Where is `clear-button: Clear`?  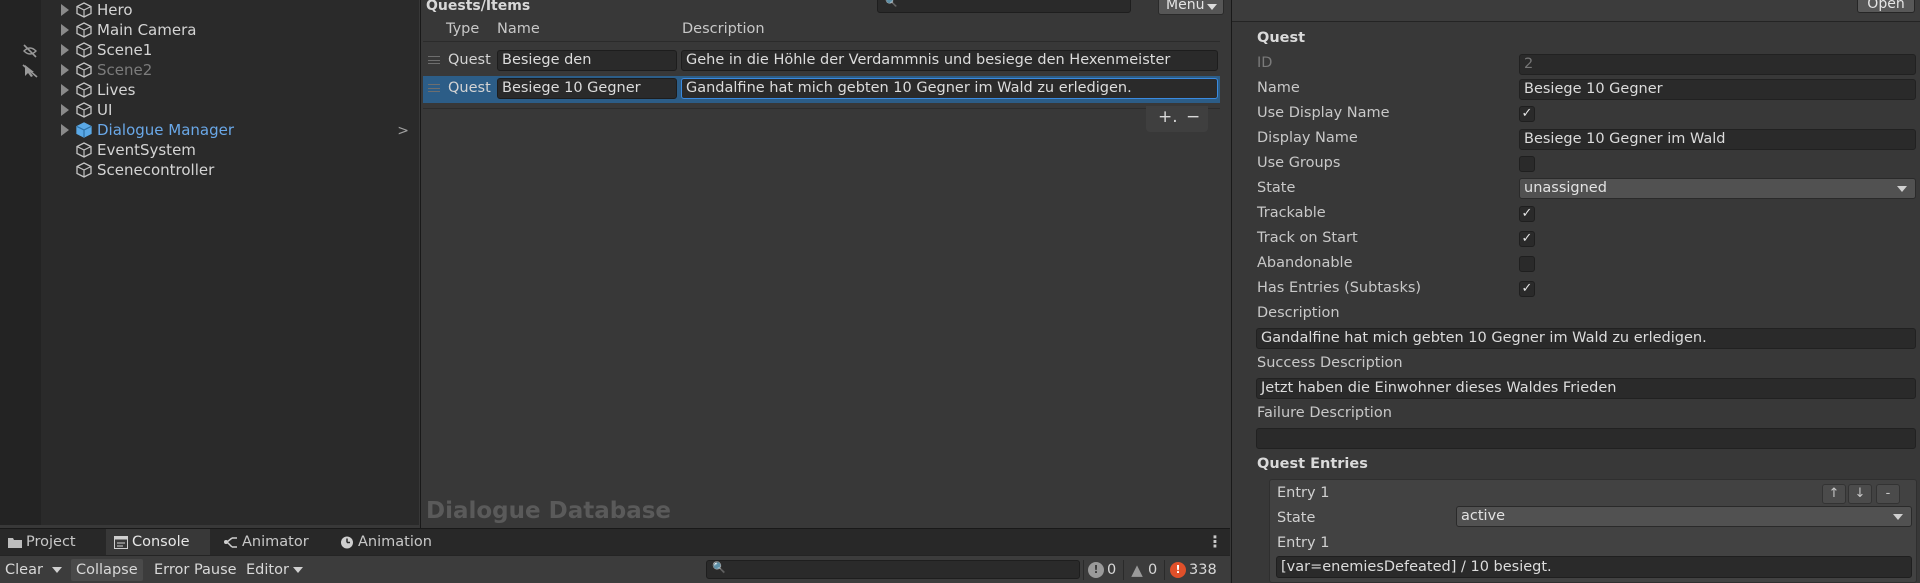
clear-button: Clear is located at coordinates (24, 570).